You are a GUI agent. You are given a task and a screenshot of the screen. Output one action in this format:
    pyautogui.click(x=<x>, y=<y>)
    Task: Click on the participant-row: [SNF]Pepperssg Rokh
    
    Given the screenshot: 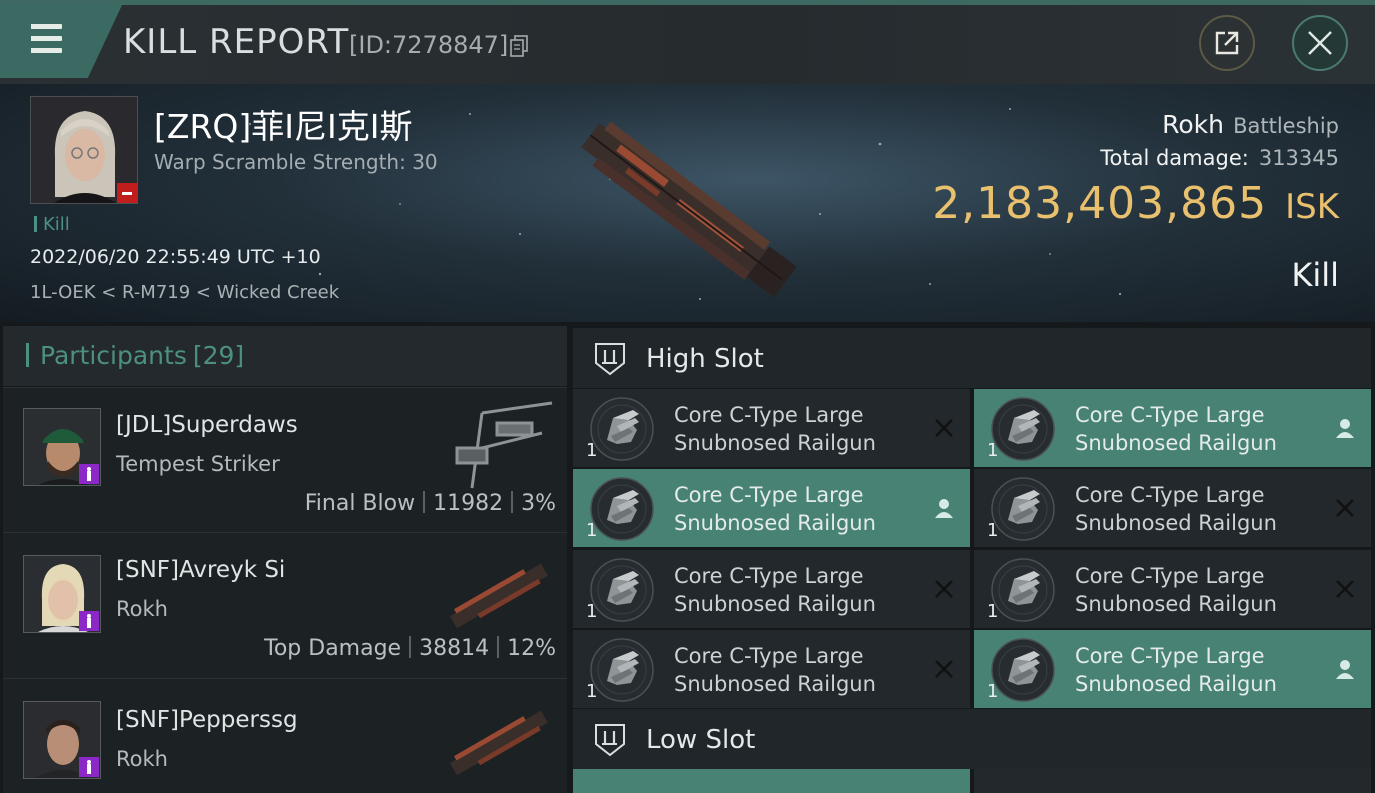 What is the action you would take?
    pyautogui.click(x=285, y=735)
    